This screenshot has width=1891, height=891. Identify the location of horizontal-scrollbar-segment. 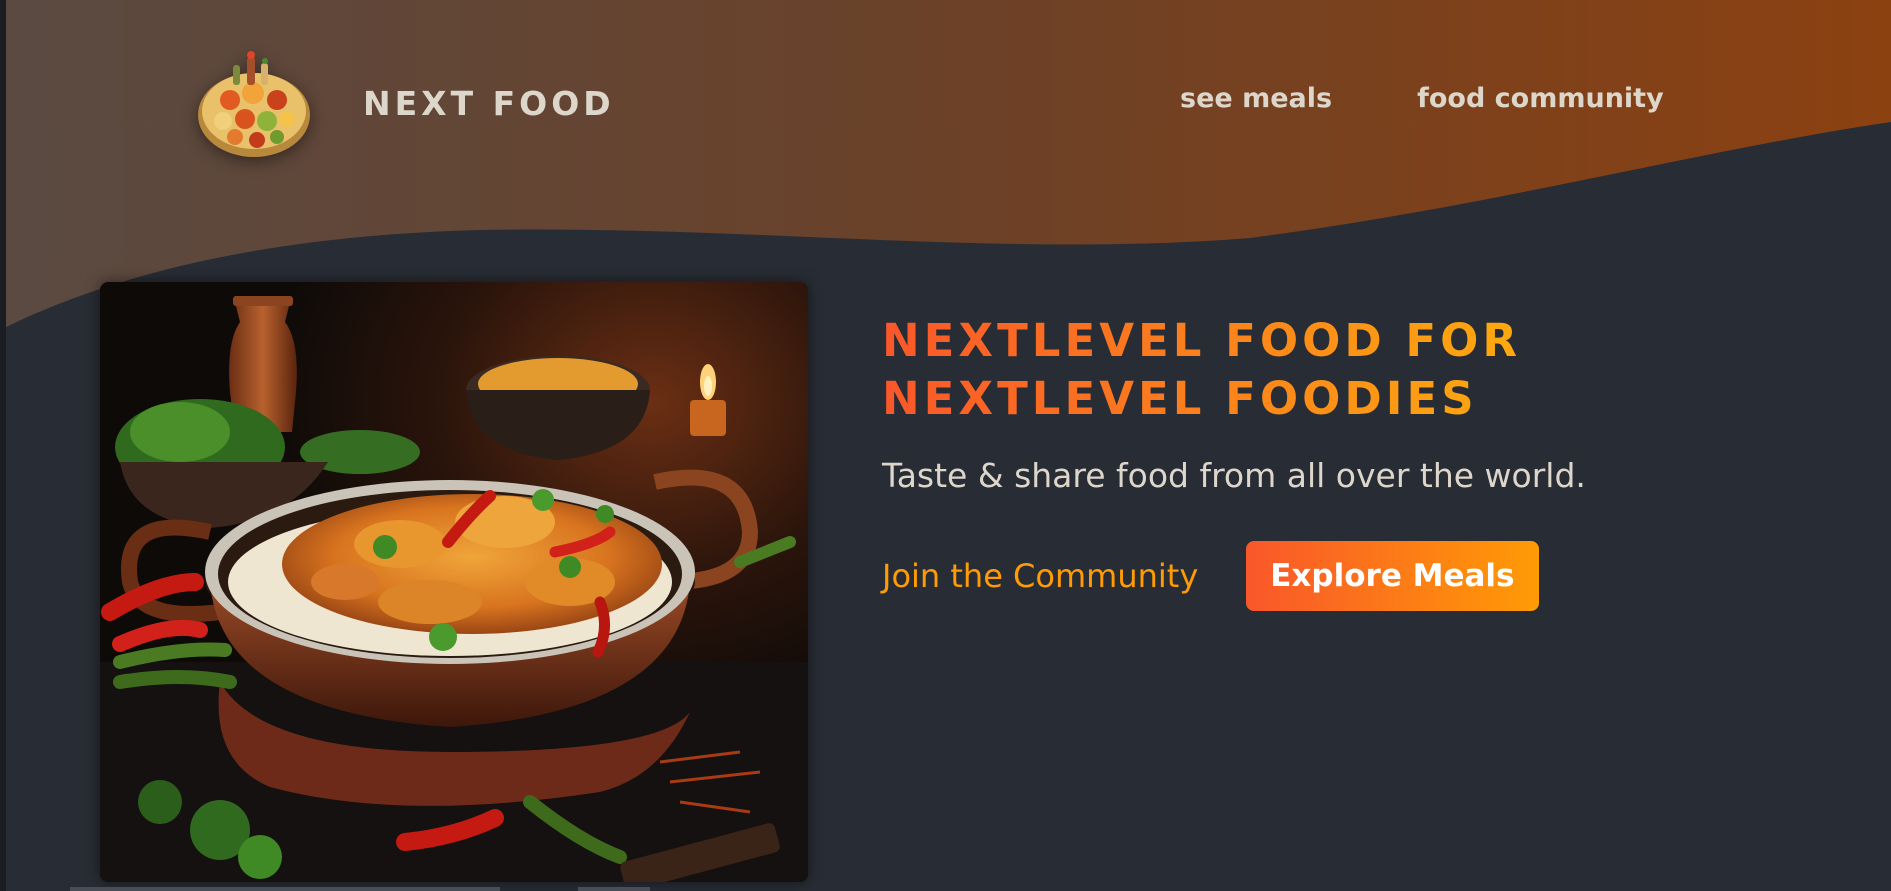
(614, 889).